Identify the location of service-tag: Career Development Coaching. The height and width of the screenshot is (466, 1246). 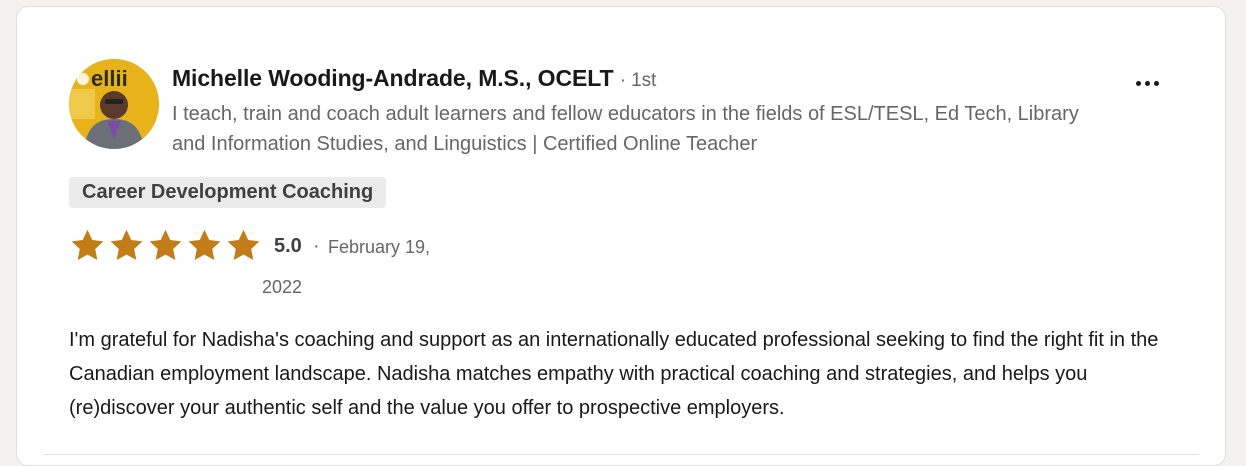
(228, 192).